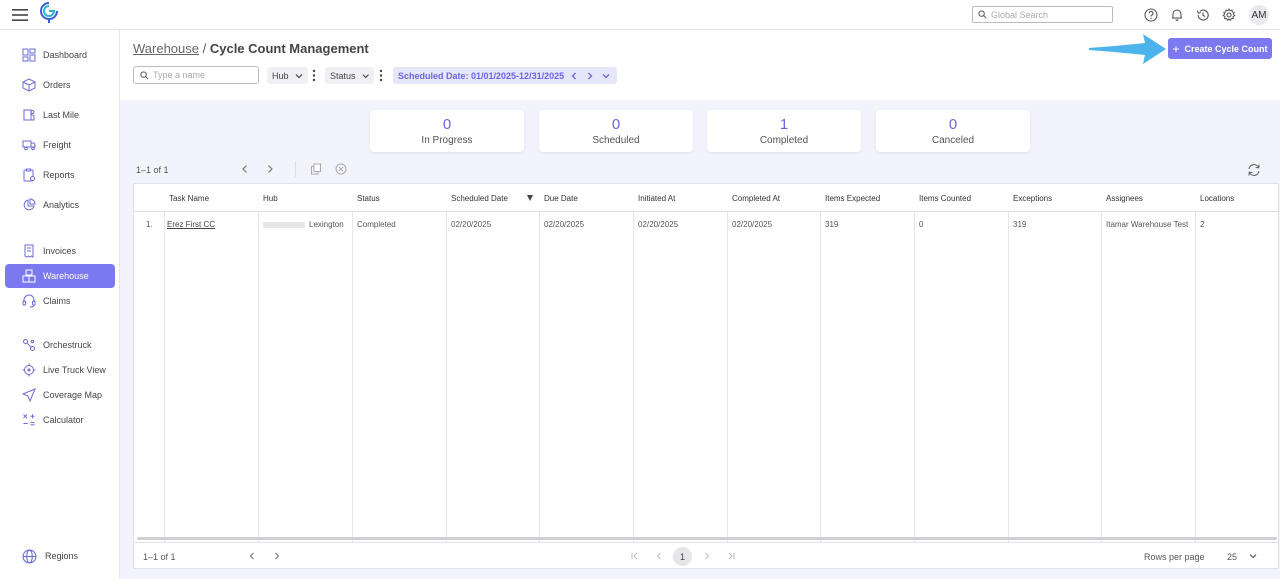  I want to click on sidebar-item-label: Dashboard, so click(65, 55).